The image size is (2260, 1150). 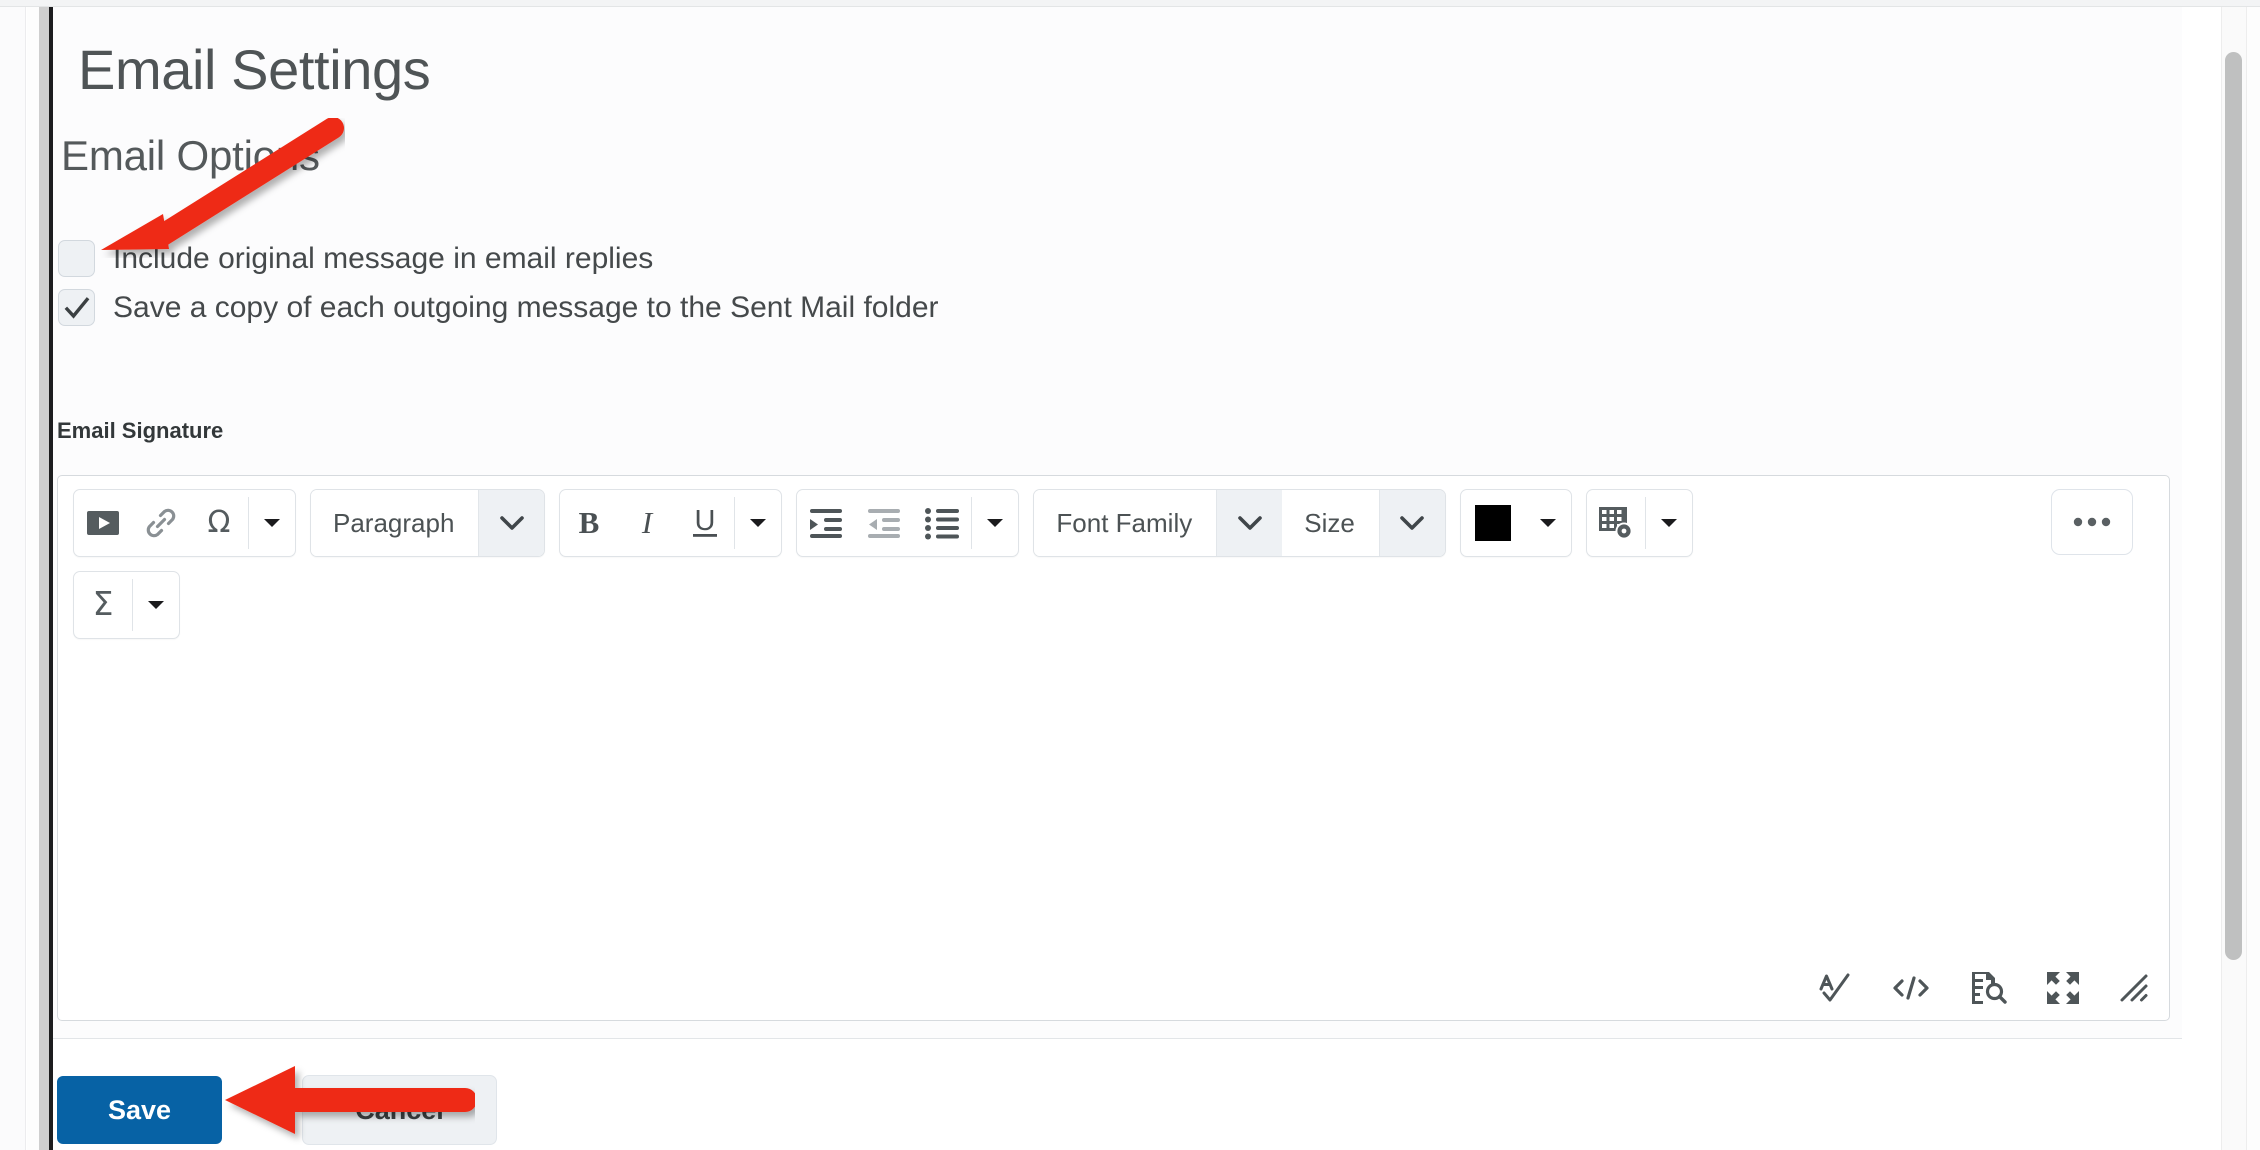 I want to click on more-options-wrapper, so click(x=2092, y=522).